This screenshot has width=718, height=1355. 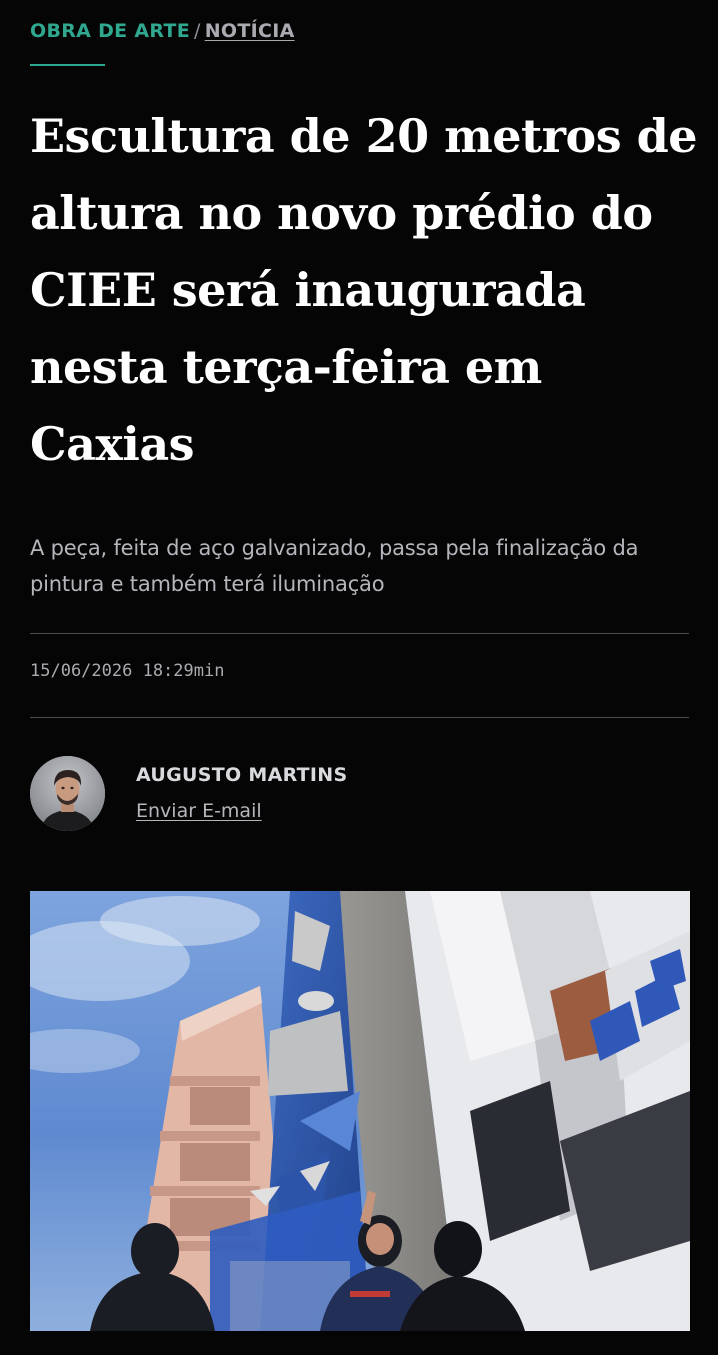 What do you see at coordinates (250, 31) in the screenshot?
I see `breadcrumb-current-link: NOTÍCIA` at bounding box center [250, 31].